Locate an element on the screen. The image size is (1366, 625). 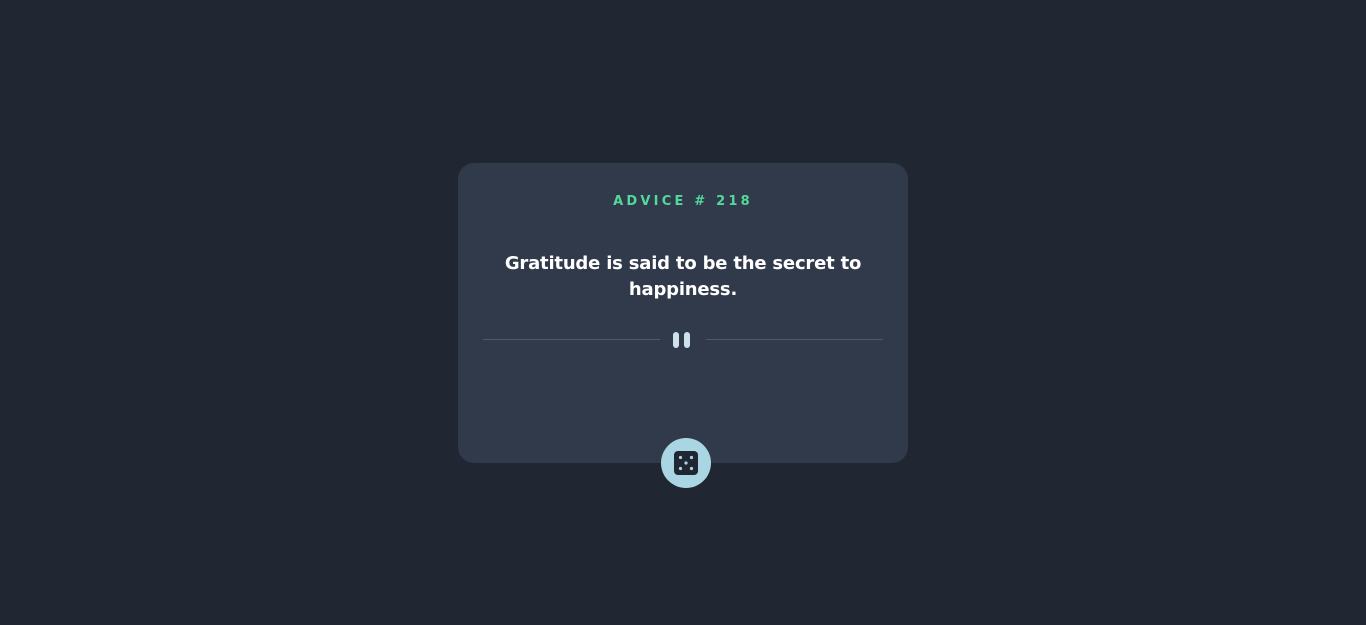
dice-icon is located at coordinates (686, 463).